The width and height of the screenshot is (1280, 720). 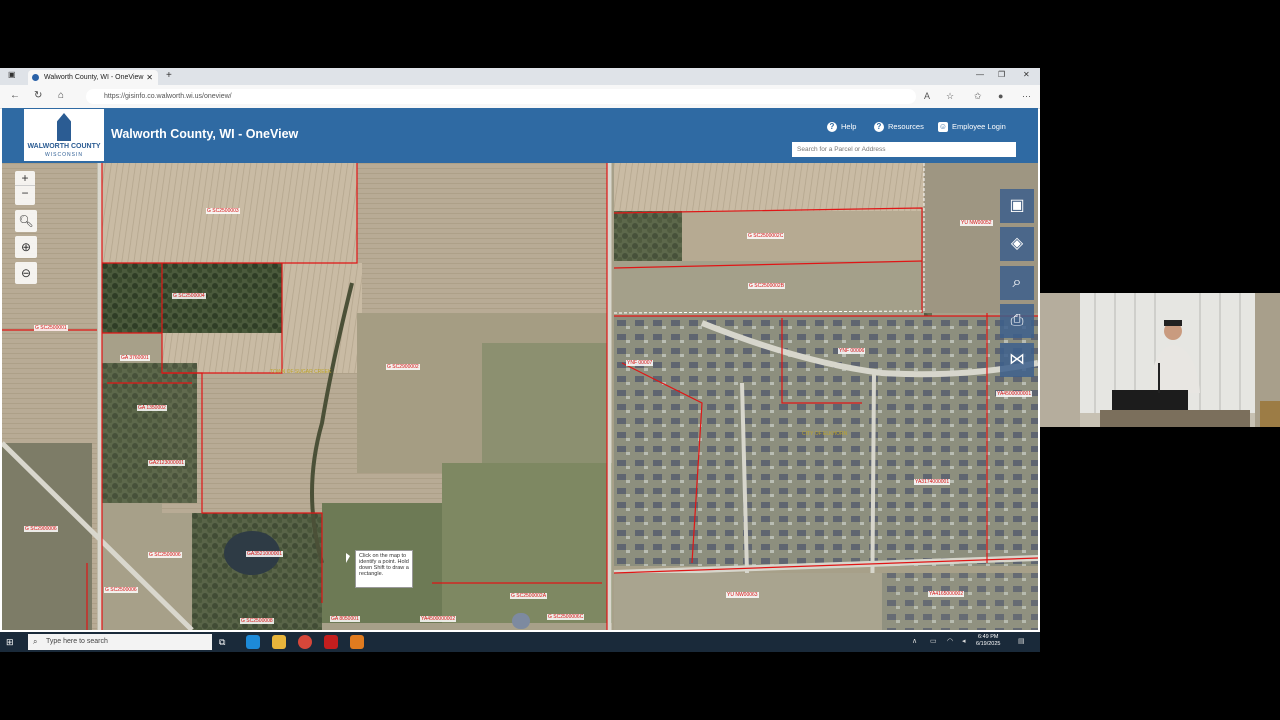 I want to click on parcel-label: YU NW00063, so click(x=742, y=595).